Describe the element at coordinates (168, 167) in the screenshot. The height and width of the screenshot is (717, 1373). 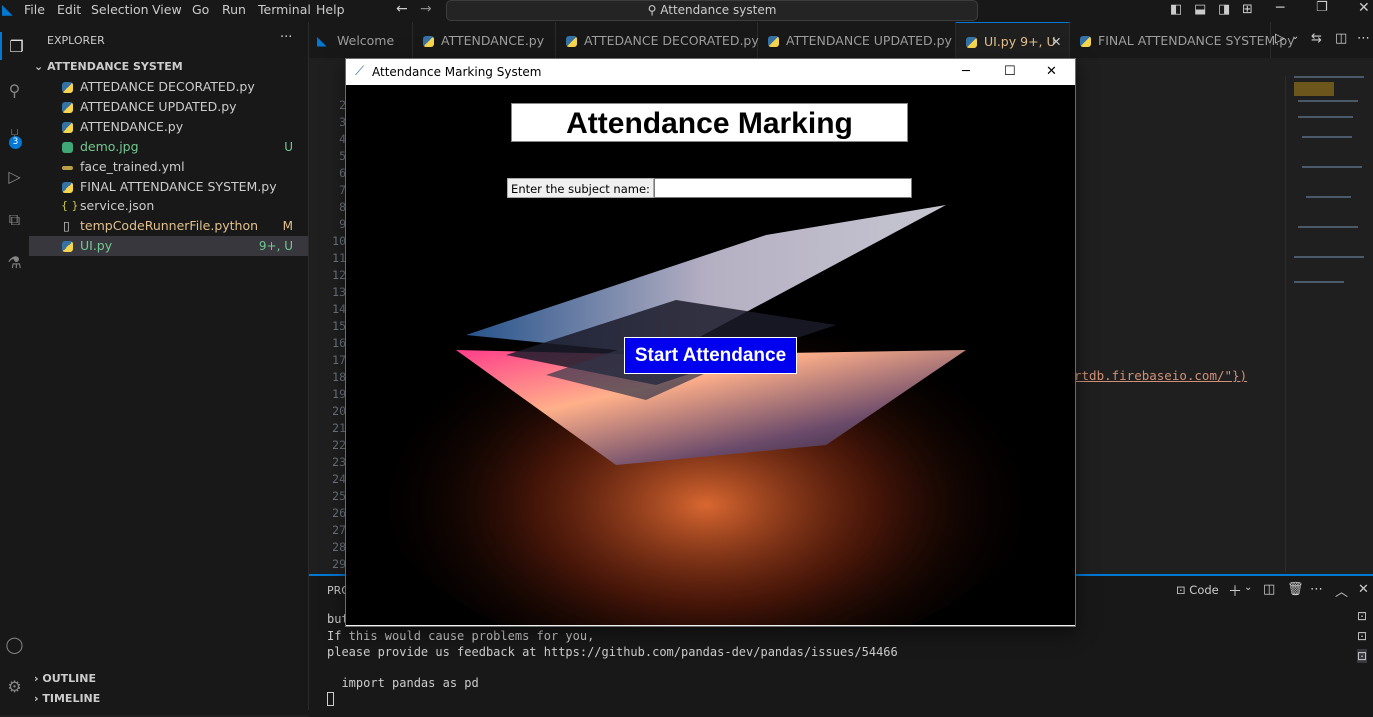
I see `file-item: face_trained.yml` at that location.